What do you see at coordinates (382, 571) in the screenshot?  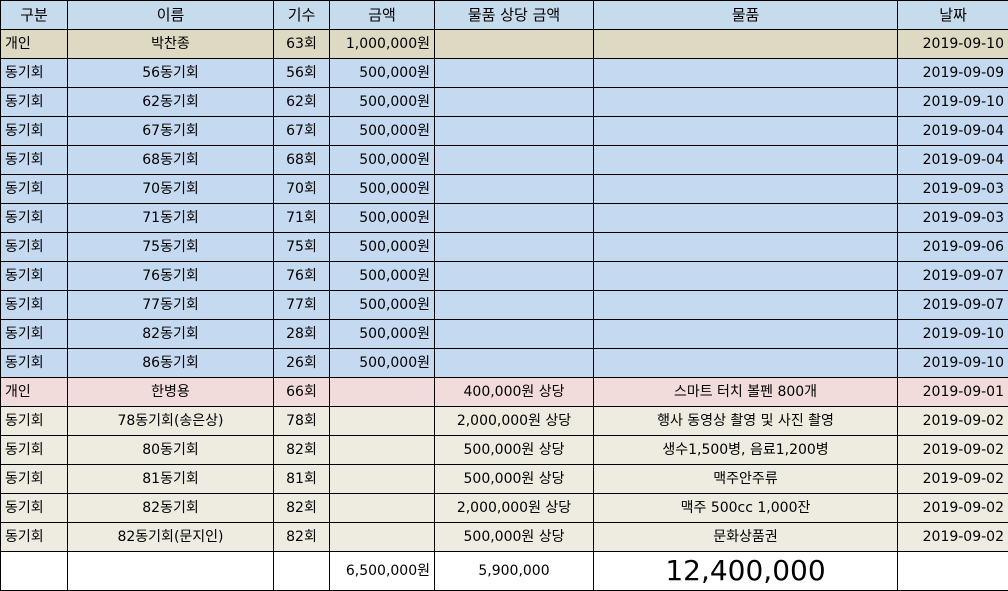 I see `total-amount: 6,500,000원` at bounding box center [382, 571].